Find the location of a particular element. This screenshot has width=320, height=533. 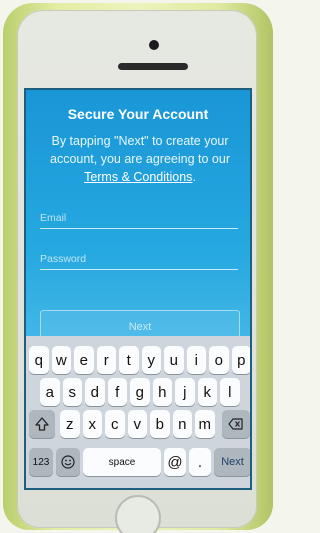

emoji-key is located at coordinates (68, 462).